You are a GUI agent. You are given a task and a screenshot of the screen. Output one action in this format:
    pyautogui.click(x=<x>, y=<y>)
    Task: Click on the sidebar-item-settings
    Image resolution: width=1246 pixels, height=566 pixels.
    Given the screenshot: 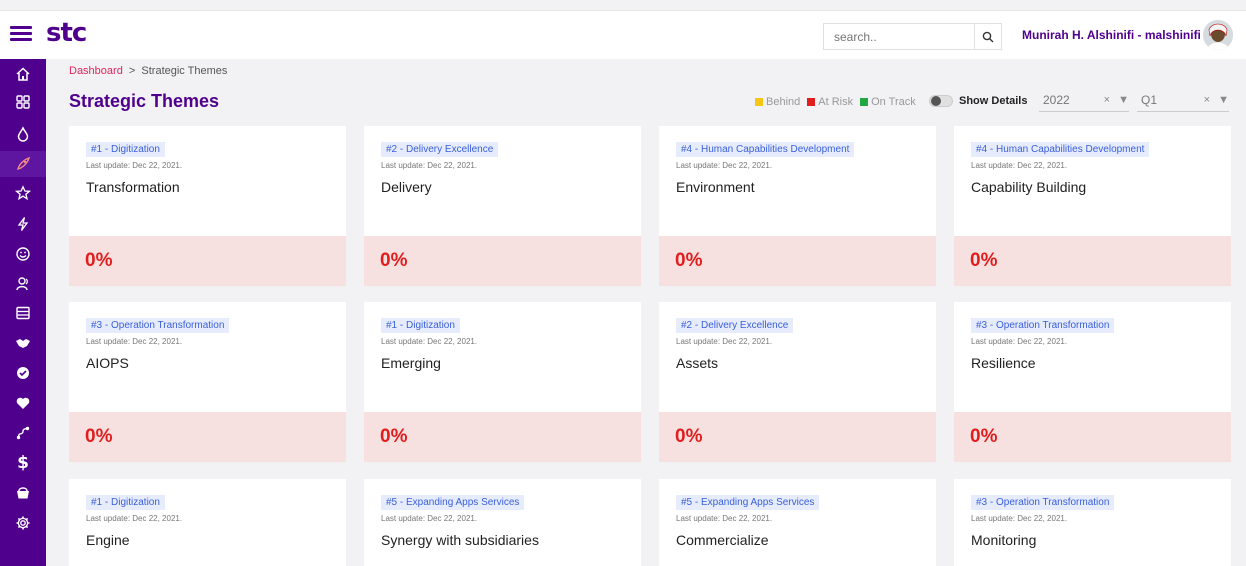 What is the action you would take?
    pyautogui.click(x=23, y=523)
    